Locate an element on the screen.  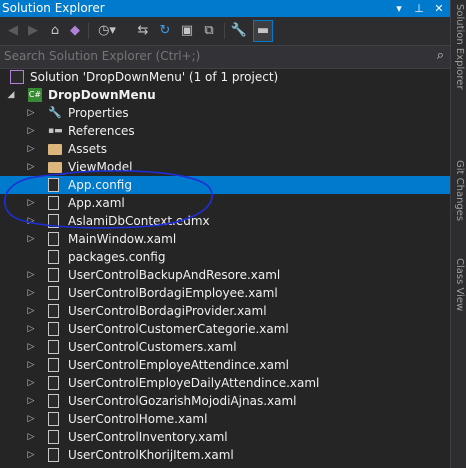
collapse-icon: ▣ is located at coordinates (187, 31).